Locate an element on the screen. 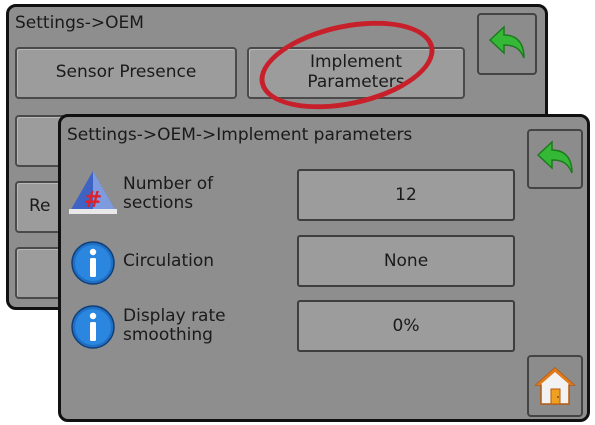 The height and width of the screenshot is (425, 595). screen-title: Settings->OEM->Implement parameters is located at coordinates (240, 135).